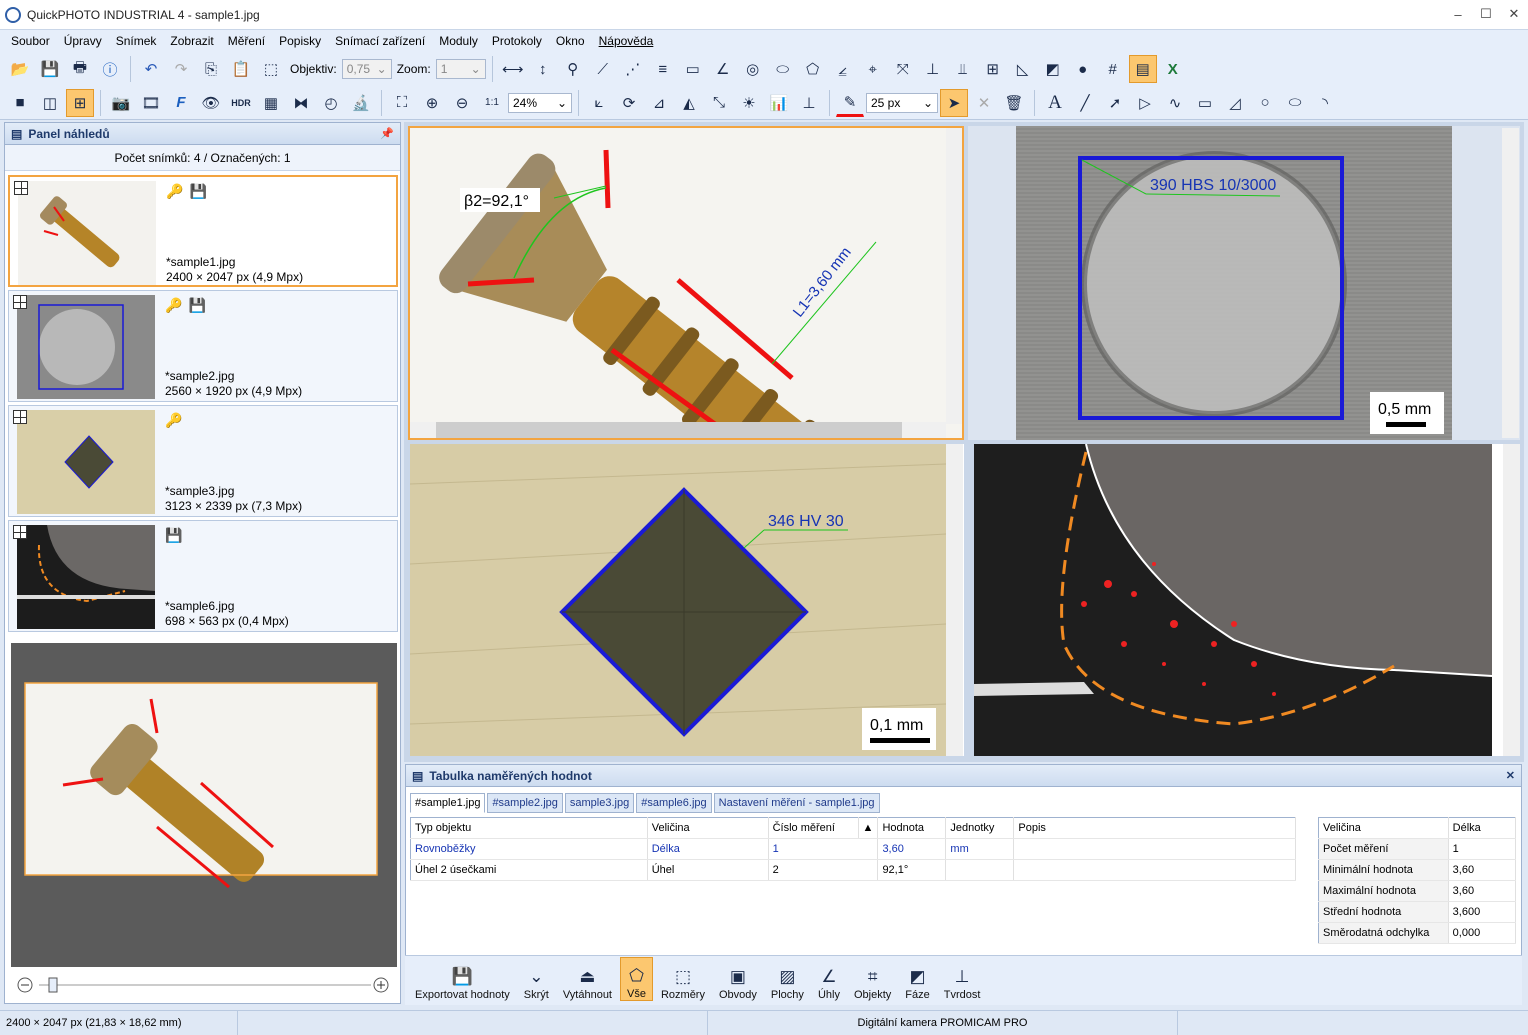 Image resolution: width=1528 pixels, height=1035 pixels. Describe the element at coordinates (460, 69) in the screenshot. I see `zoom-select: 1 ⌄` at that location.